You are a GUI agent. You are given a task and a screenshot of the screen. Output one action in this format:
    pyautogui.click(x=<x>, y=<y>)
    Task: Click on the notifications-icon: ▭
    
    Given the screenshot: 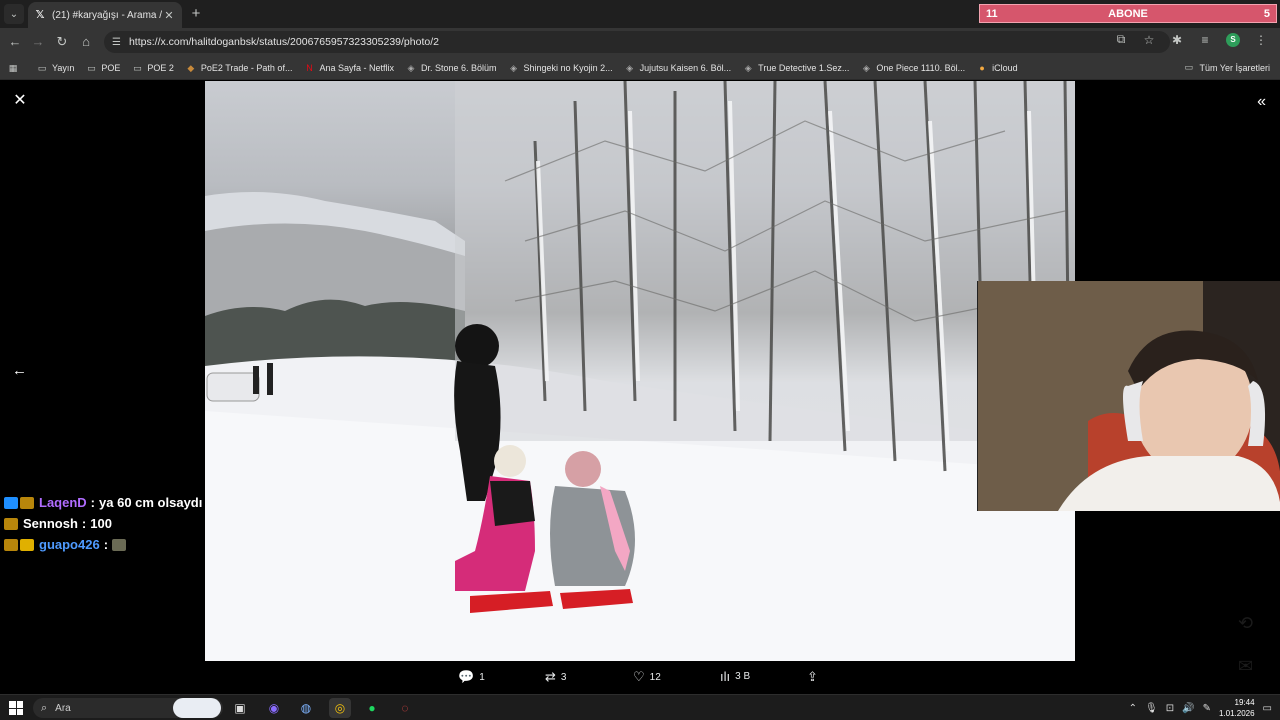 What is the action you would take?
    pyautogui.click(x=1267, y=708)
    